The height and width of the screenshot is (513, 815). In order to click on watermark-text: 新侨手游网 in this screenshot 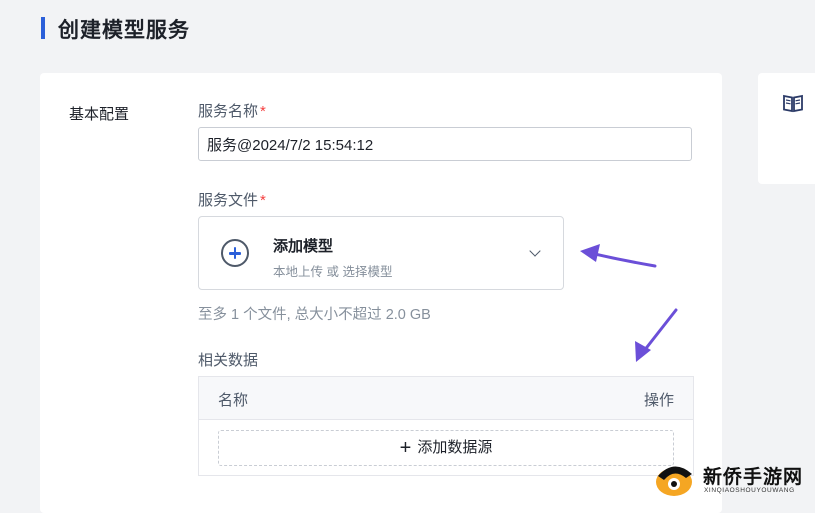, I will do `click(753, 477)`.